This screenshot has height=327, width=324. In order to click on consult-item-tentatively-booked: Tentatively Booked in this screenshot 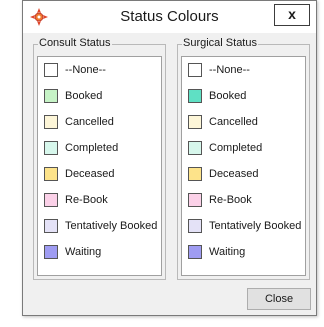, I will do `click(100, 227)`.